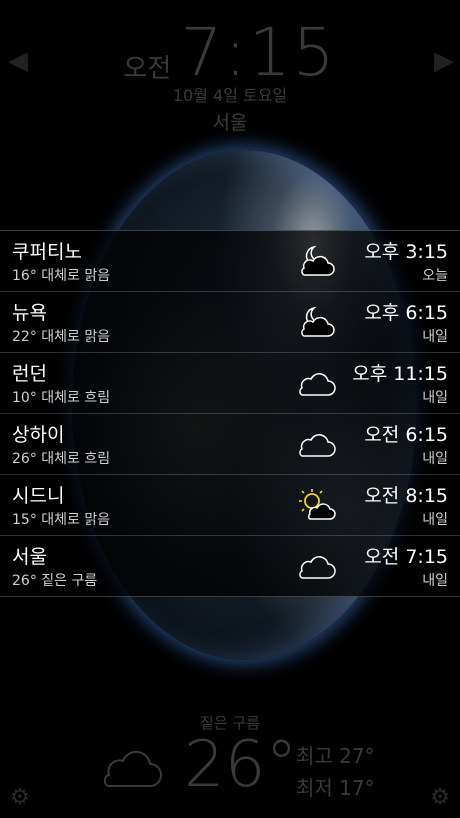  What do you see at coordinates (61, 459) in the screenshot?
I see `city-condition: 26° 대체로 흐림` at bounding box center [61, 459].